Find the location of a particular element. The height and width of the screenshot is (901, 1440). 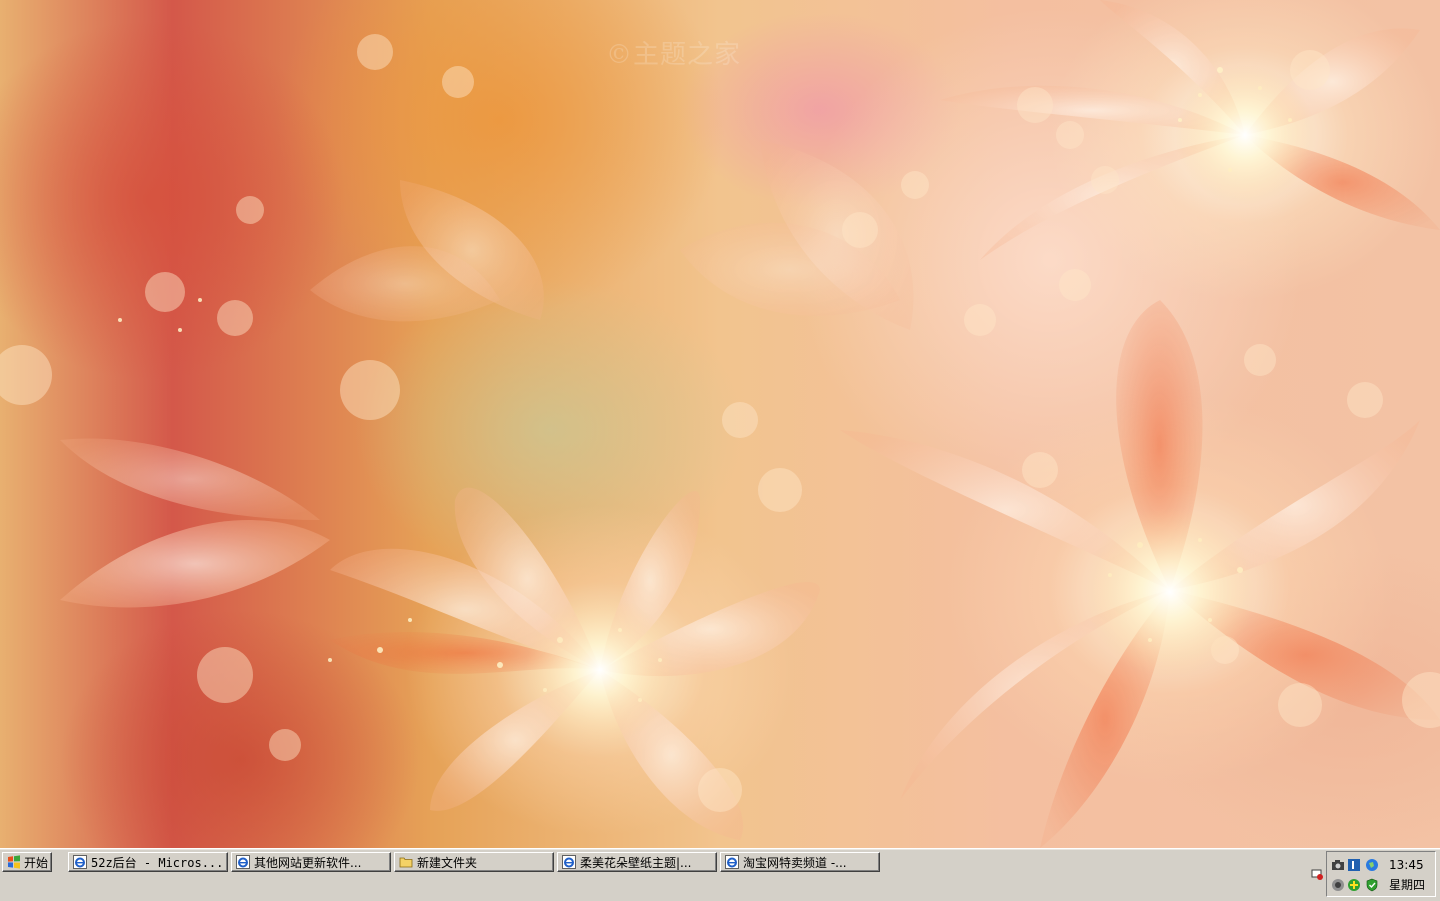

flower-glow-center is located at coordinates (600, 670).